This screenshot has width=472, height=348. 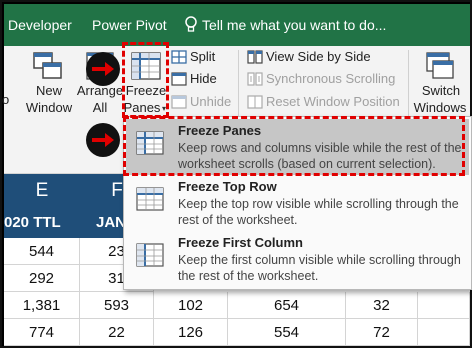 What do you see at coordinates (330, 79) in the screenshot?
I see `synchronous-scrolling-button: Synchronous Scrolling` at bounding box center [330, 79].